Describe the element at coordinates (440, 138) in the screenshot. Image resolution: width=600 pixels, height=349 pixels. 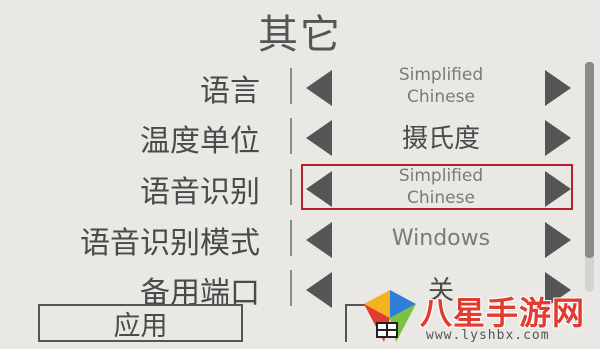
I see `setting-value-temperature-unit: 摄氏度` at that location.